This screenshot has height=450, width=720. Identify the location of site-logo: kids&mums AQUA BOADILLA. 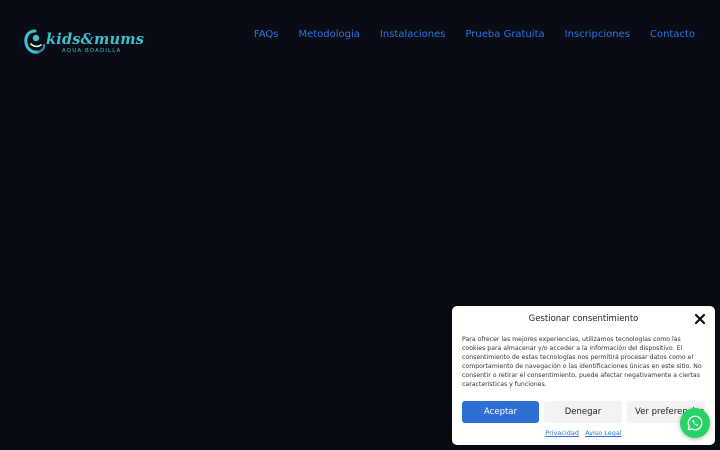
(83, 43).